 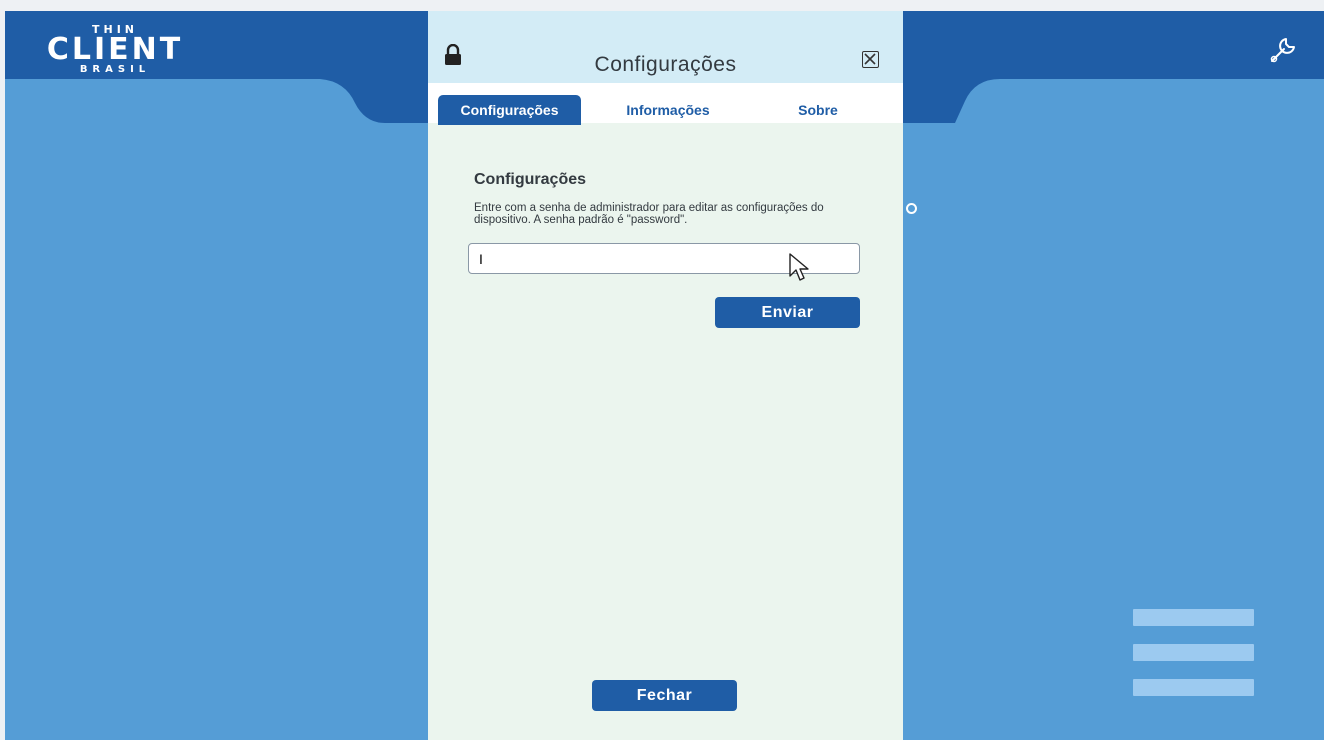 I want to click on section-title: Configurações, so click(x=530, y=179).